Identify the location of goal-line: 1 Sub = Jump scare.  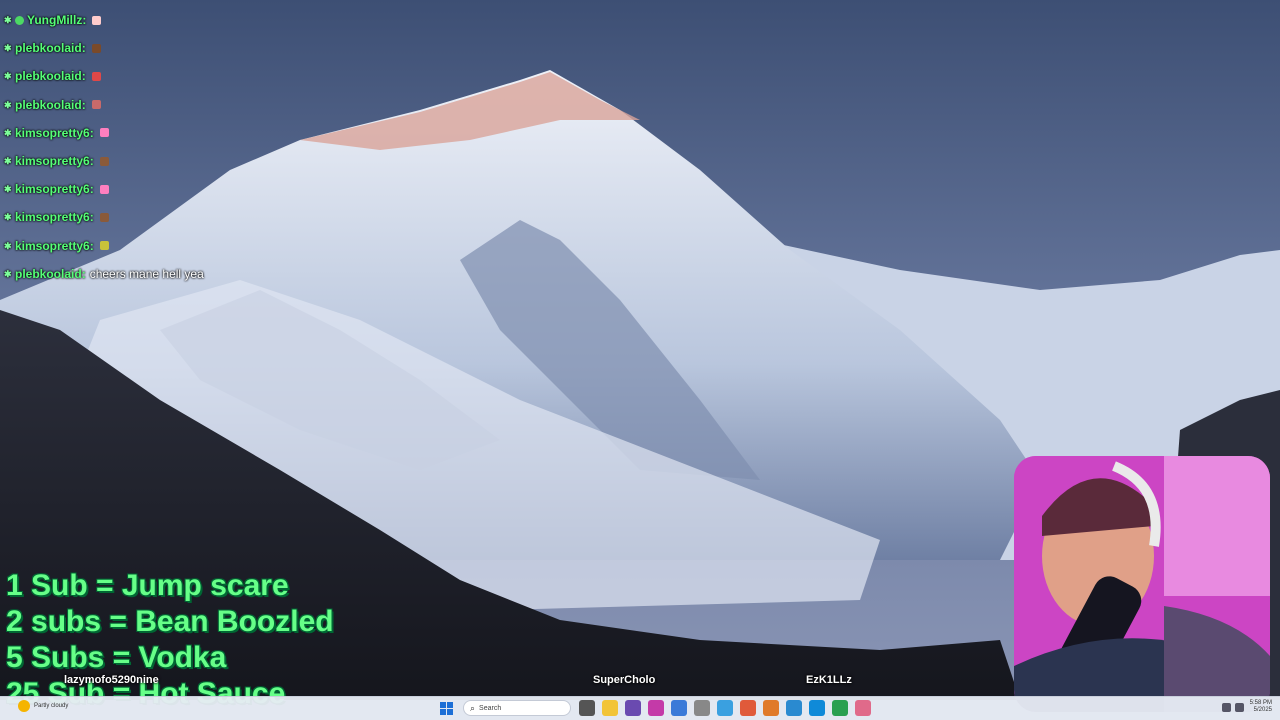
(147, 585).